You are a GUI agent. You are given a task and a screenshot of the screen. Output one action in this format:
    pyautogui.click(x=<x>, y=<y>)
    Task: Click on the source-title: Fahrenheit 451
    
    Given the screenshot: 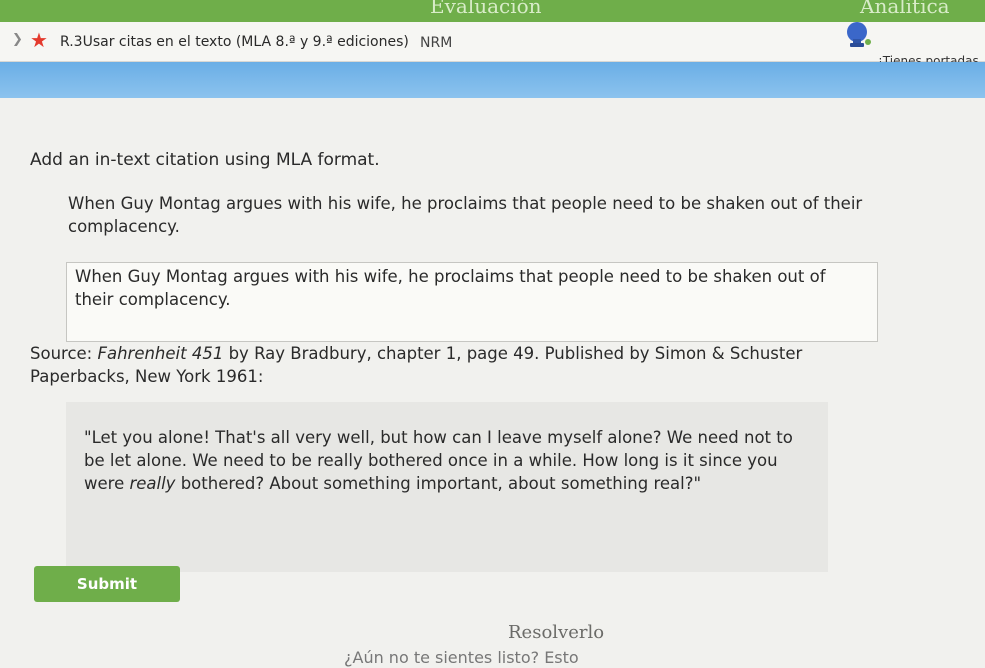 What is the action you would take?
    pyautogui.click(x=160, y=353)
    